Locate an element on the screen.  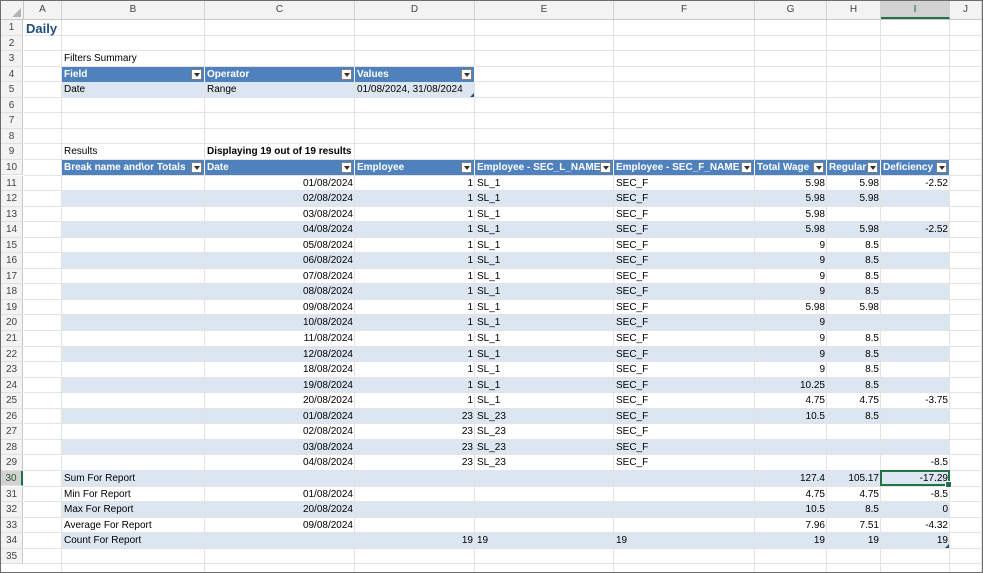
table-header-4: Employee - SEC_F_NAME is located at coordinates (684, 167).